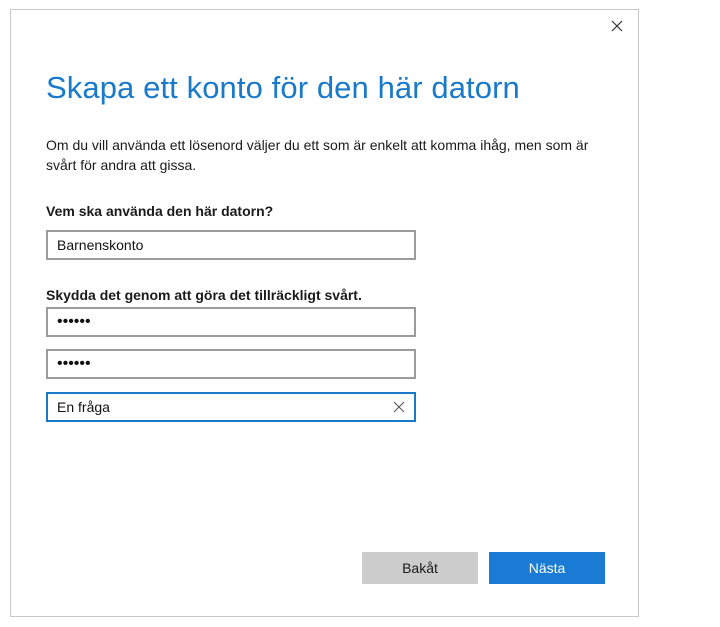  Describe the element at coordinates (283, 87) in the screenshot. I see `dialog-title: Skapa ett konto för den här datorn` at that location.